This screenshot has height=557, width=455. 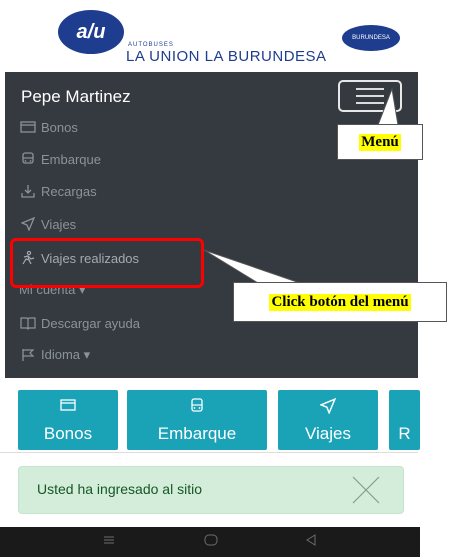 What do you see at coordinates (366, 490) in the screenshot?
I see `close-icon` at bounding box center [366, 490].